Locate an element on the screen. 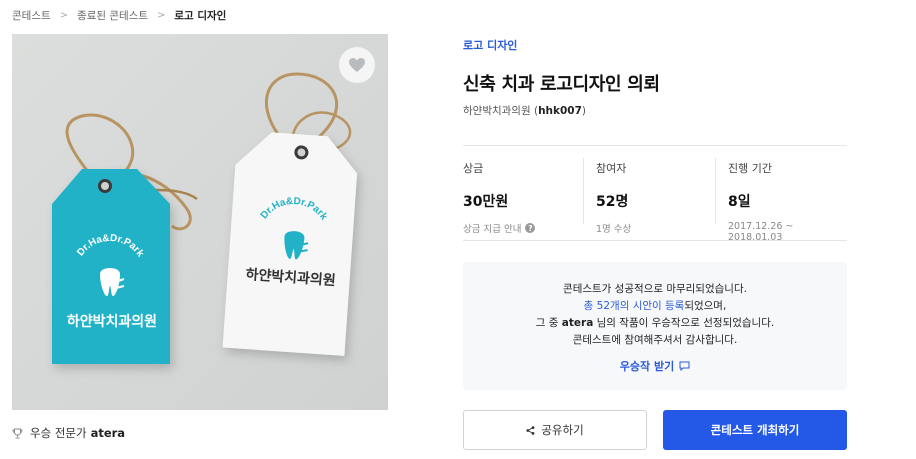 The image size is (916, 459). stat-period-label: 진행 기간 is located at coordinates (750, 168).